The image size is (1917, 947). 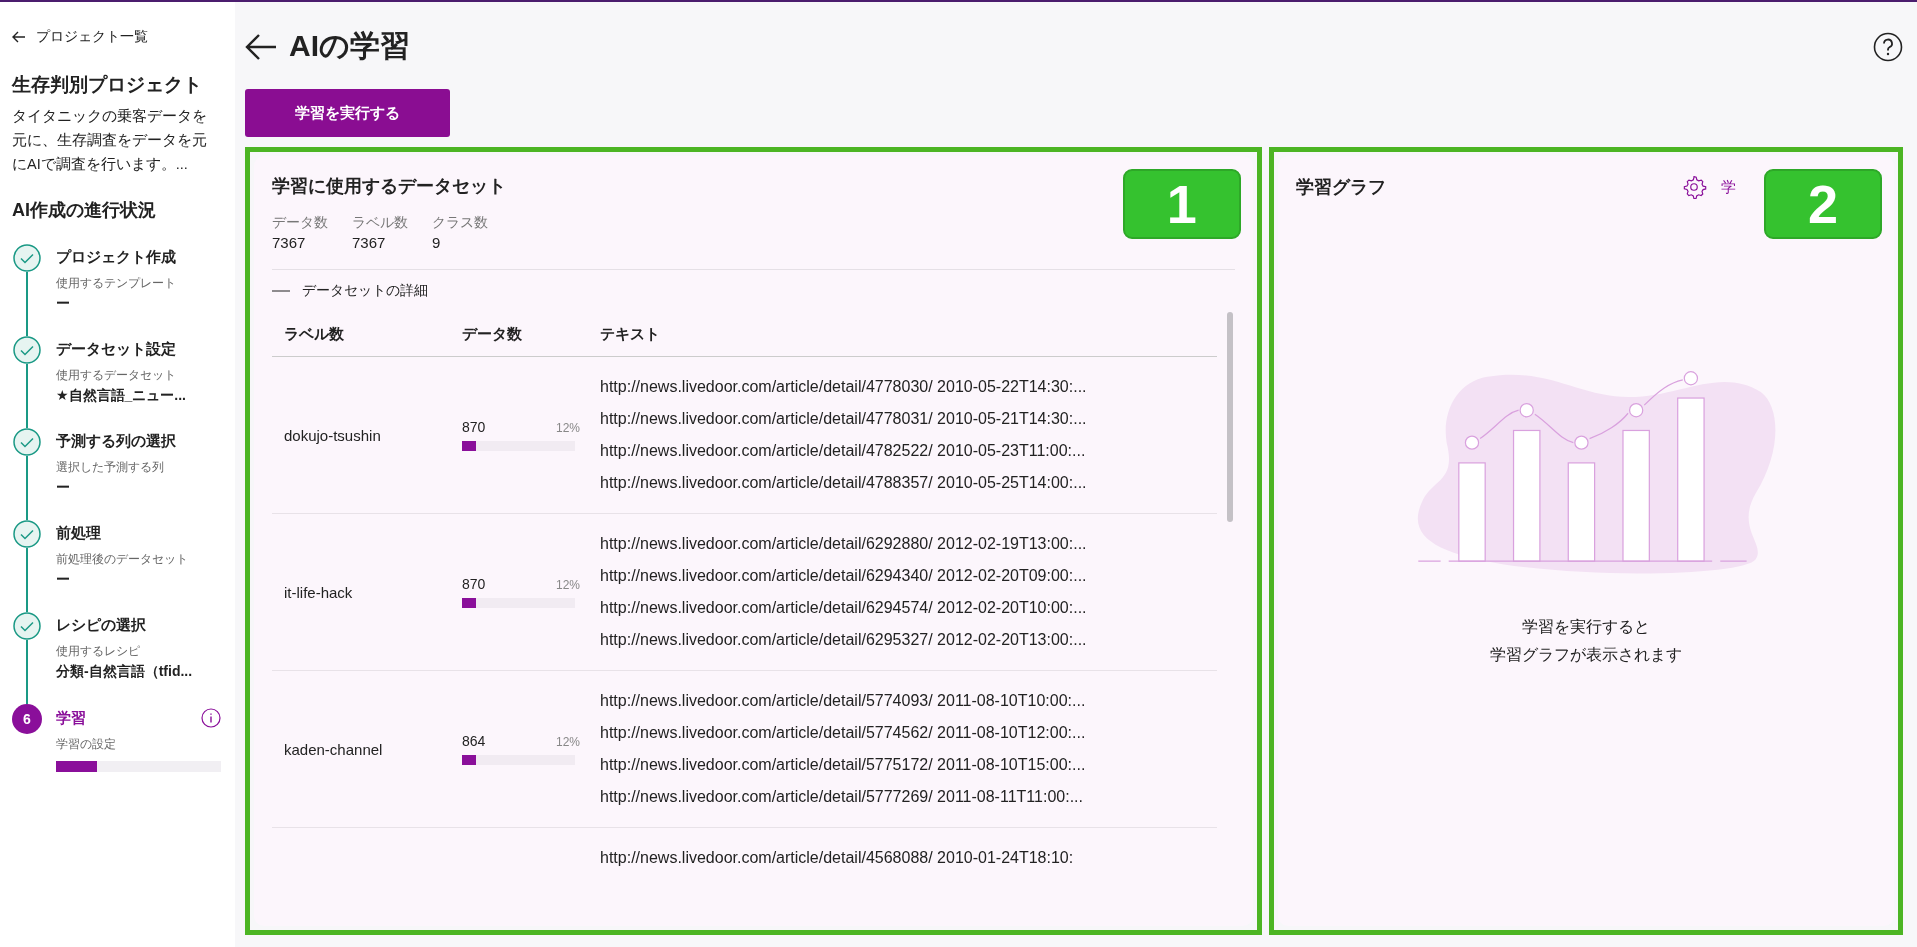 What do you see at coordinates (1823, 204) in the screenshot?
I see `annotation-badge: 2` at bounding box center [1823, 204].